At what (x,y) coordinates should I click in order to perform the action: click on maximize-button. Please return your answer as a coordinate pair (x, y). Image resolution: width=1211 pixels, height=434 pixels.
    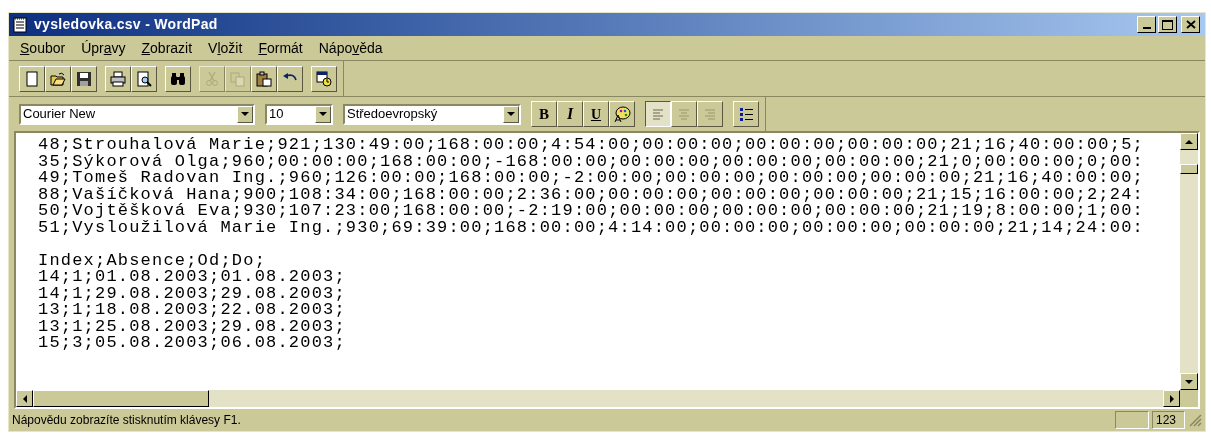
    Looking at the image, I should click on (1167, 24).